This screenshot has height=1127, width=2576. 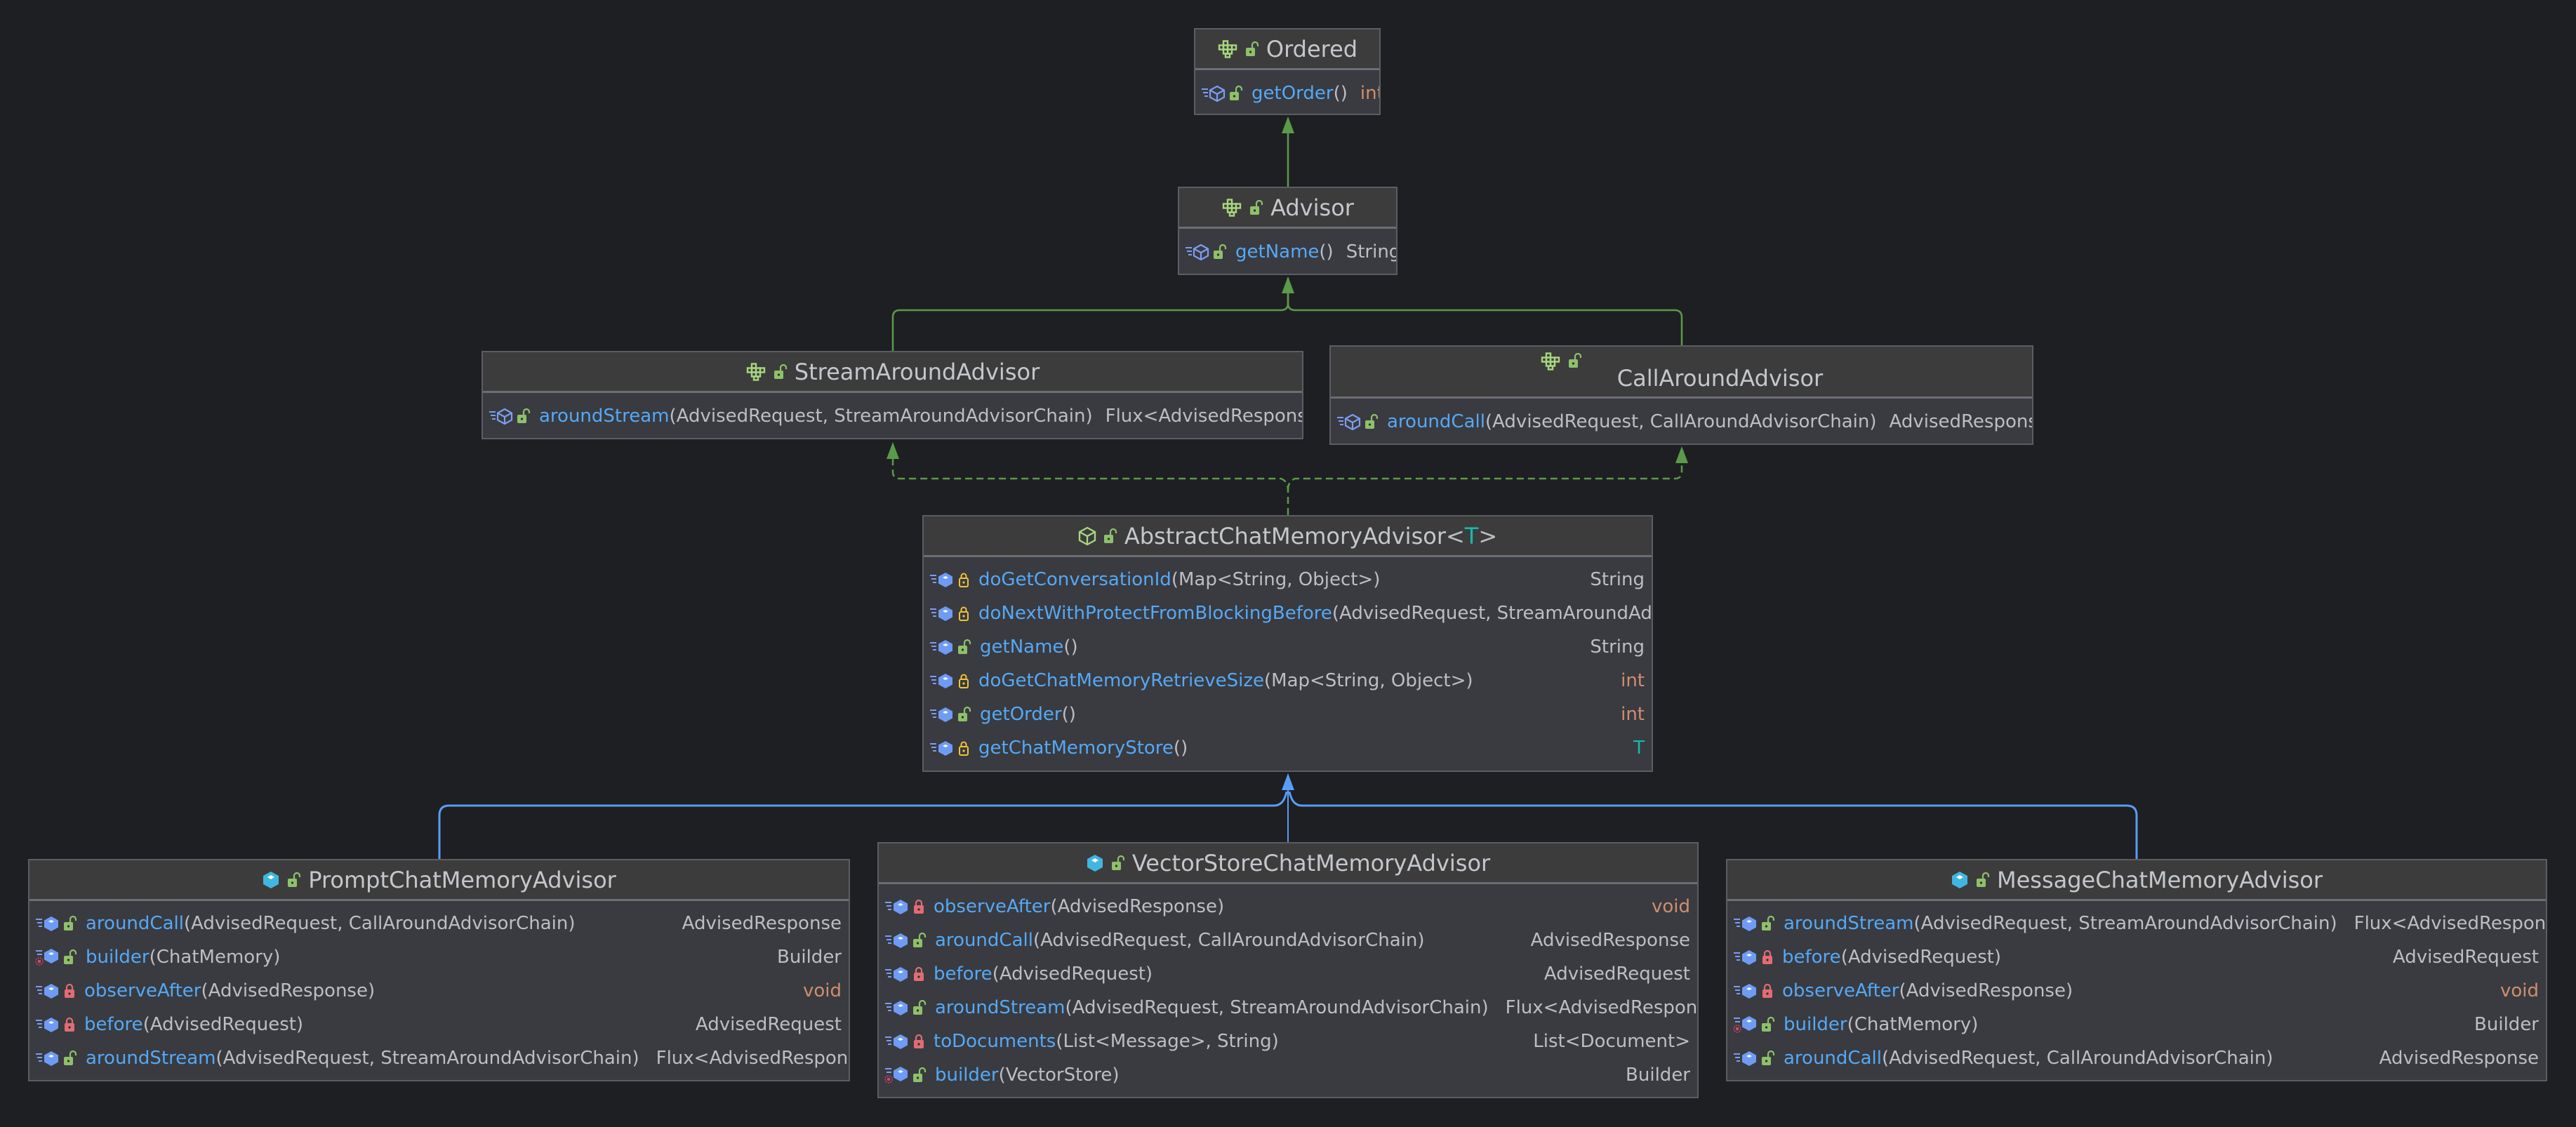 I want to click on uml-node-ordered: Ordered getOrder() int, so click(x=1288, y=71).